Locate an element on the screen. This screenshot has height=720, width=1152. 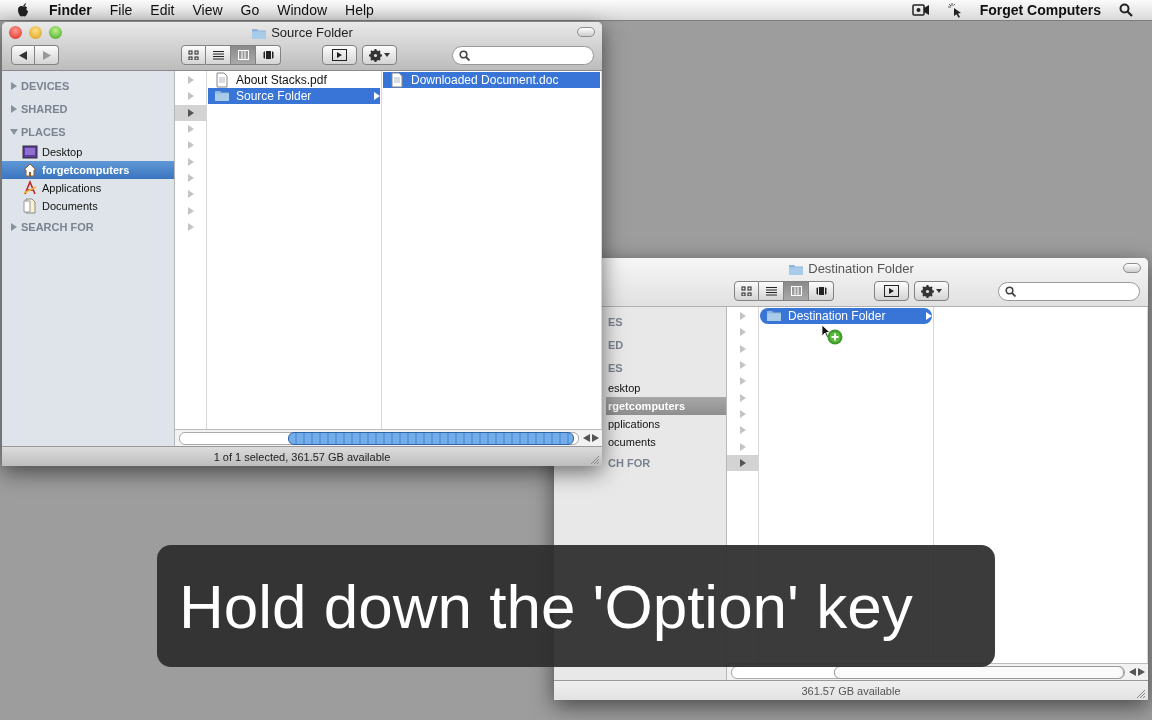
zoom-button is located at coordinates (55, 32).